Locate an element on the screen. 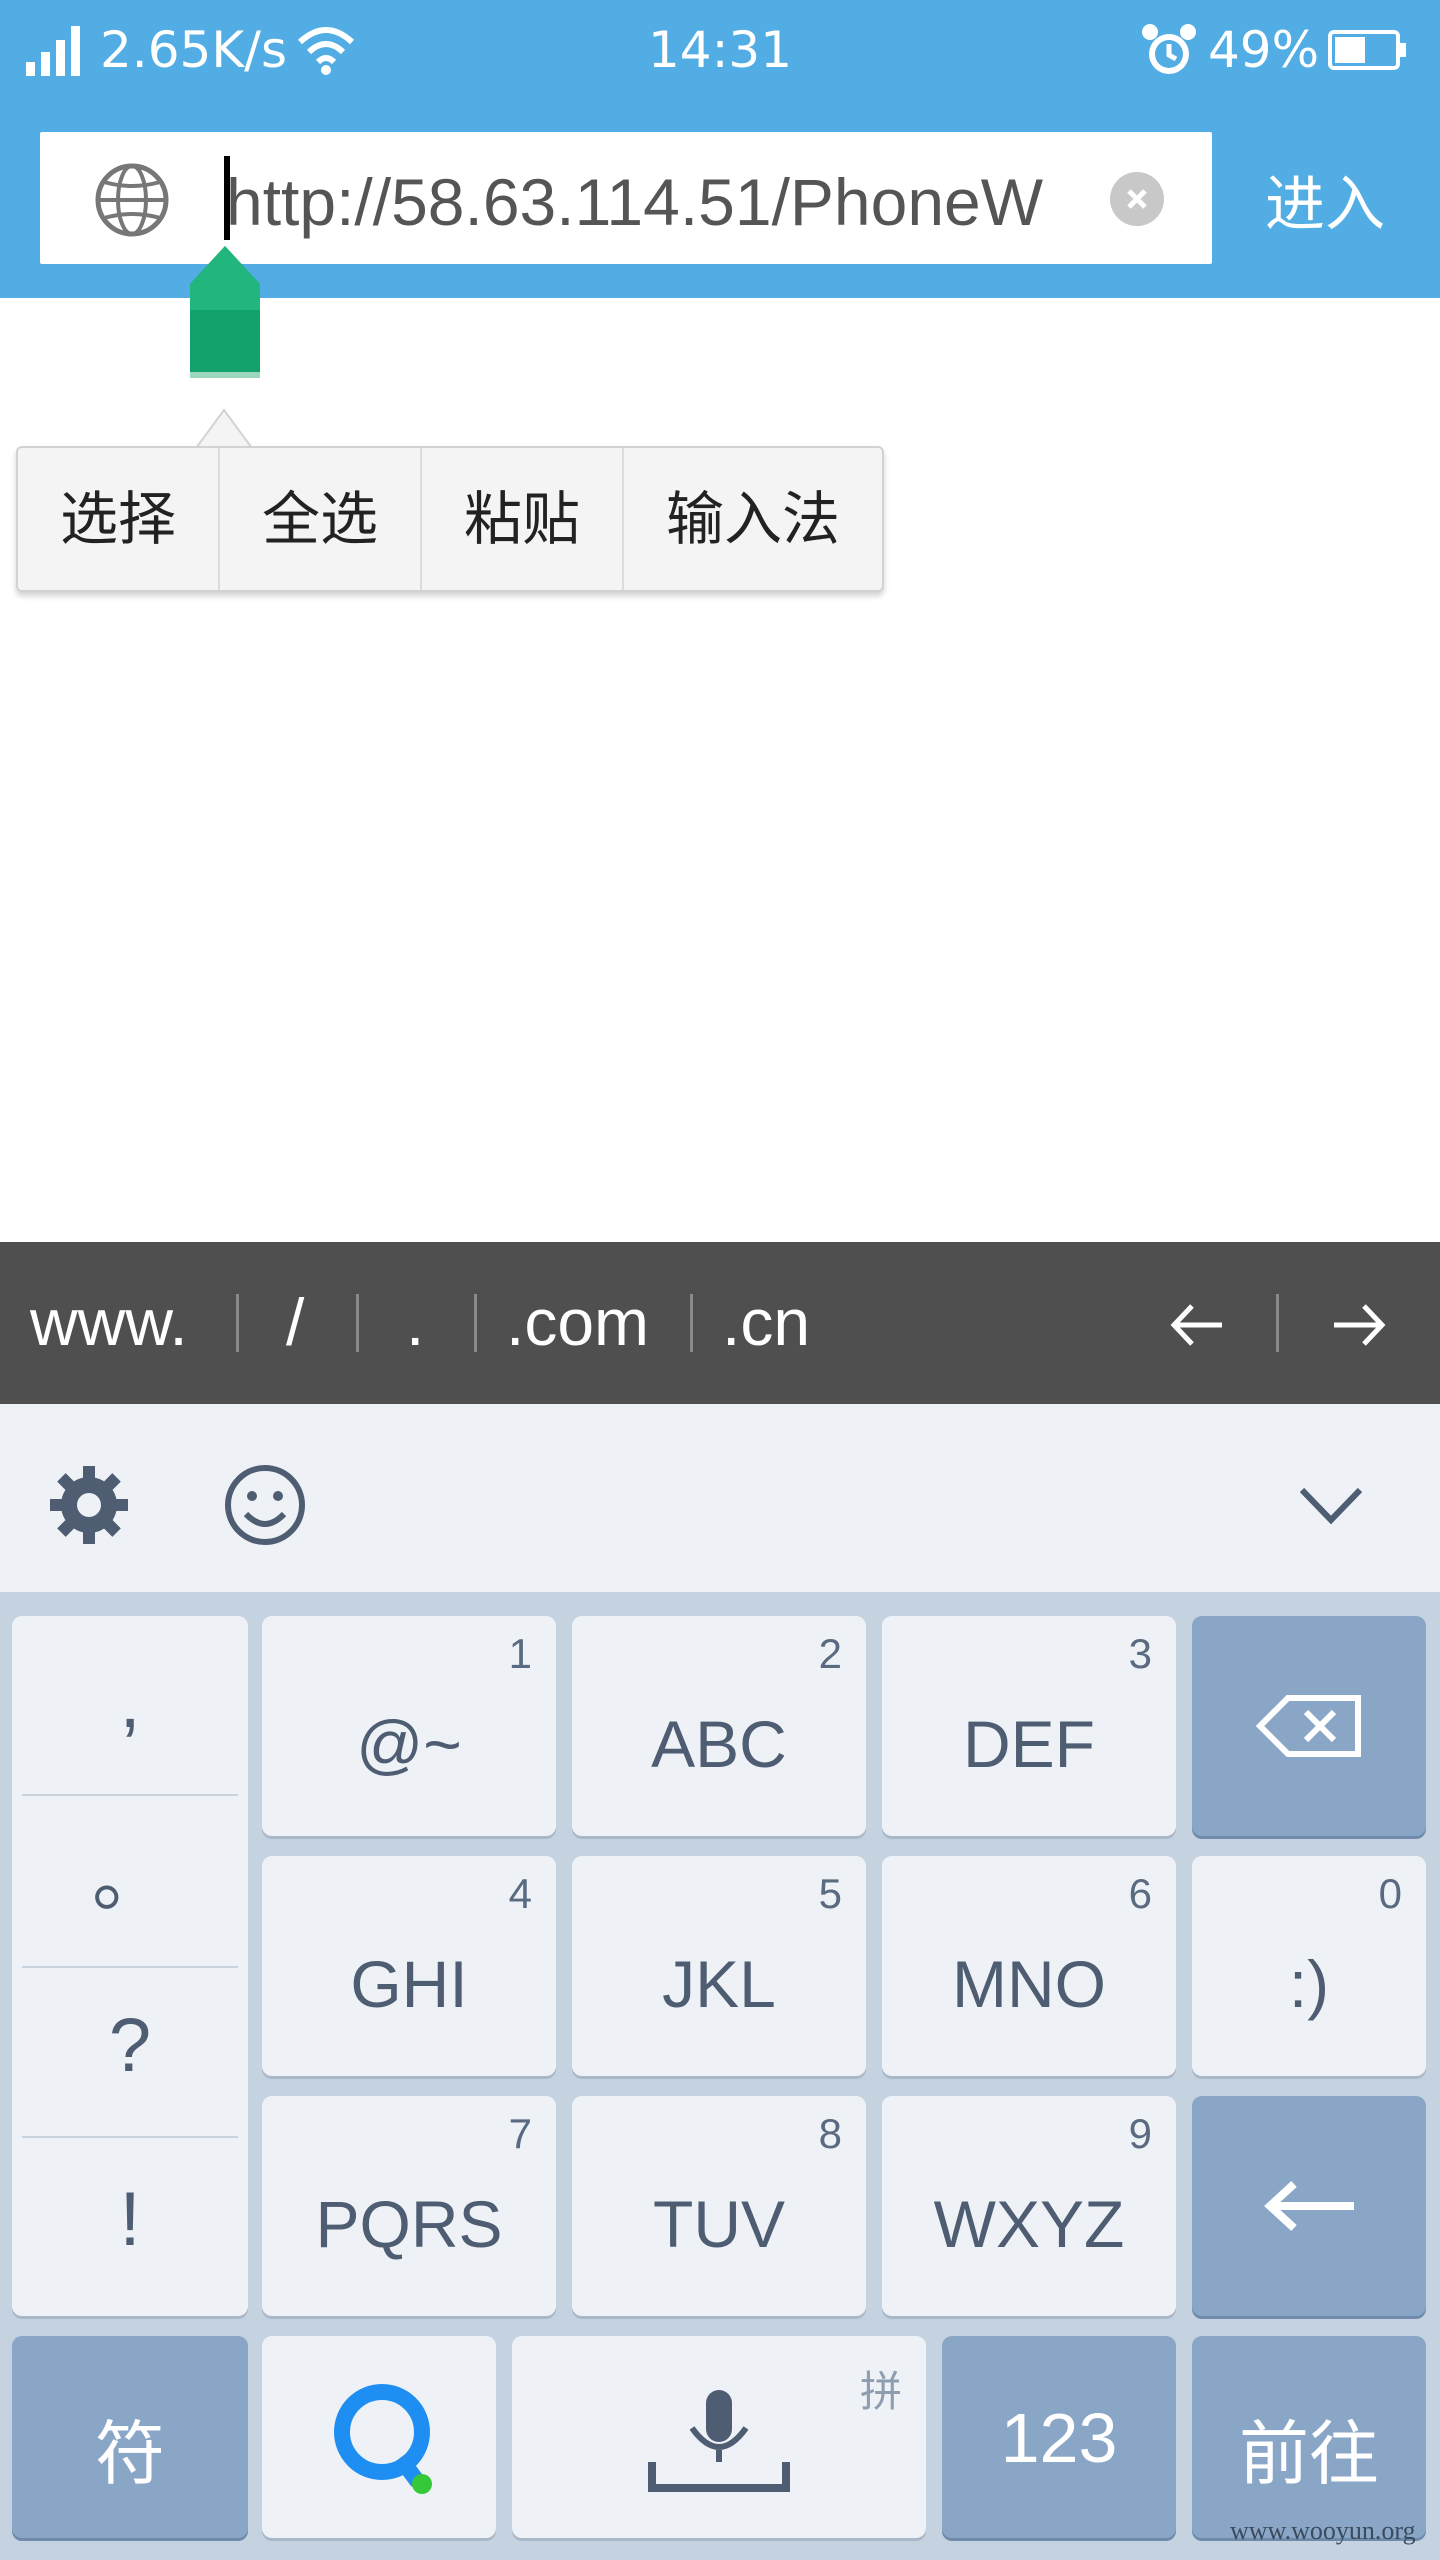 This screenshot has width=1440, height=2560. key-3: 3 DEF is located at coordinates (1029, 1726).